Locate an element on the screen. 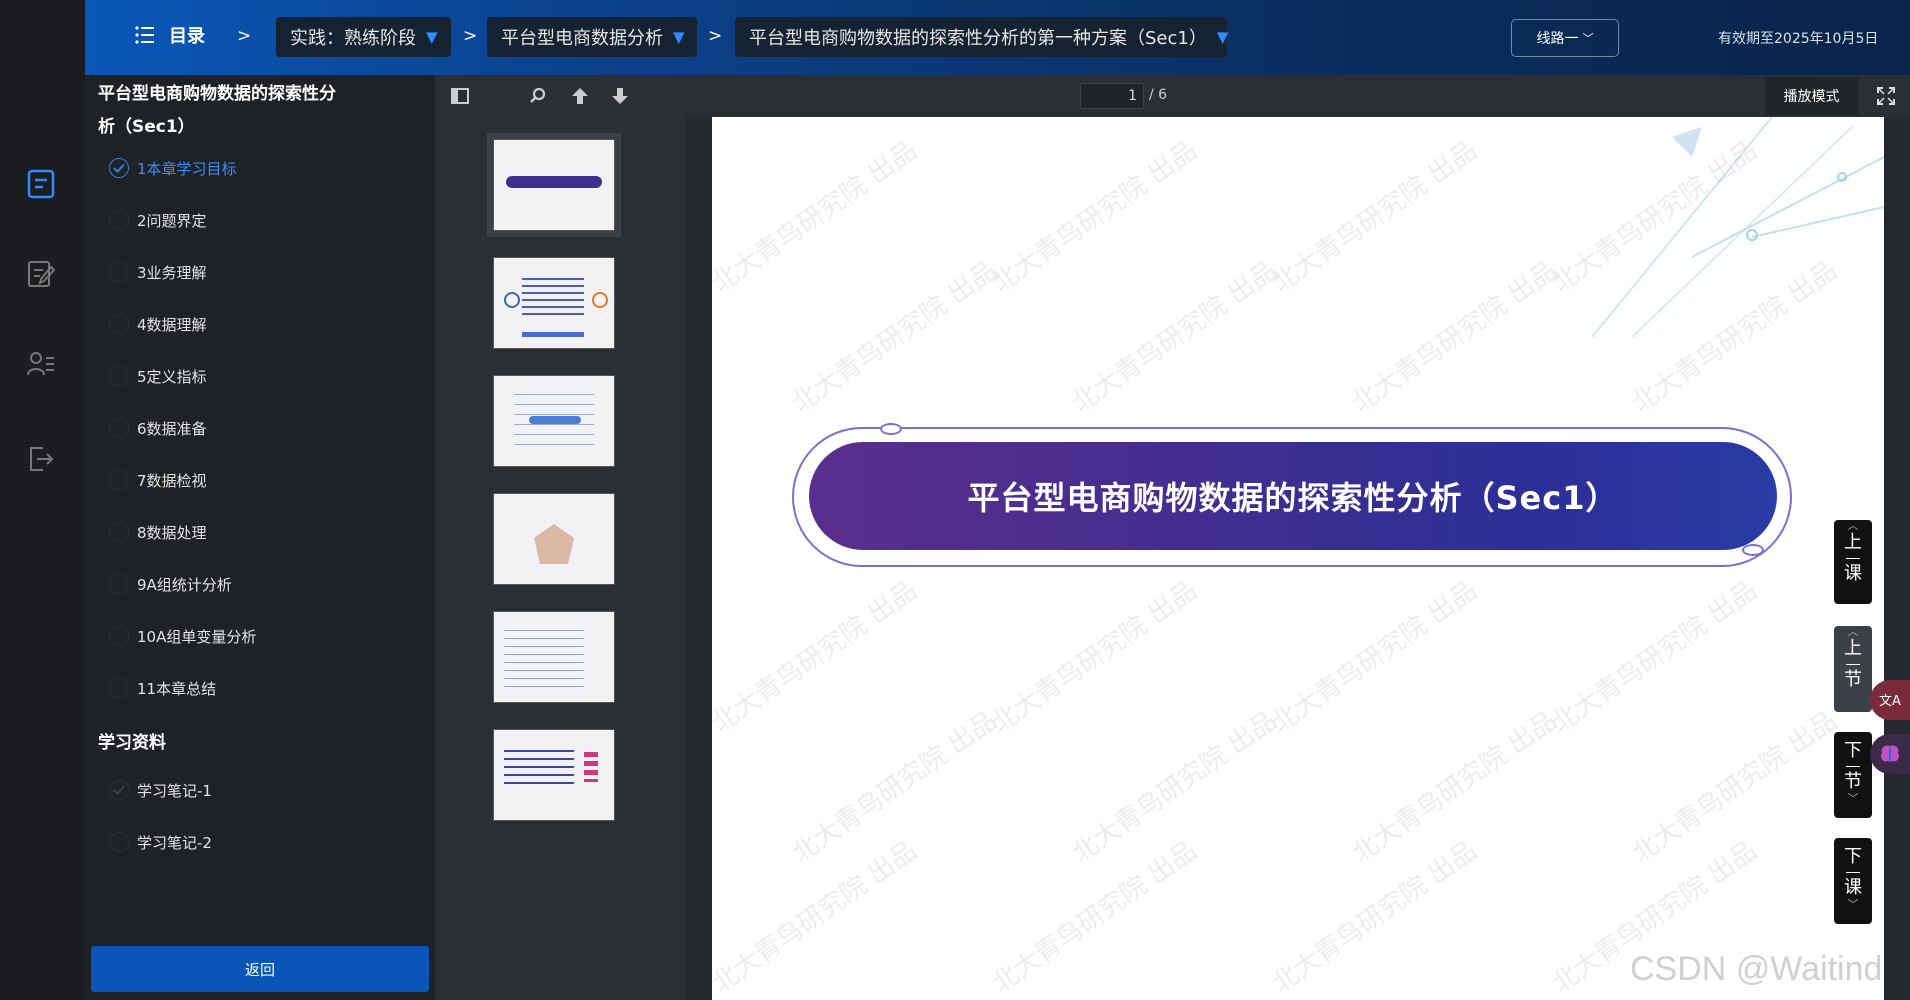  breadcrumb-stage-label: 实践：熟练阶段 is located at coordinates (353, 38).